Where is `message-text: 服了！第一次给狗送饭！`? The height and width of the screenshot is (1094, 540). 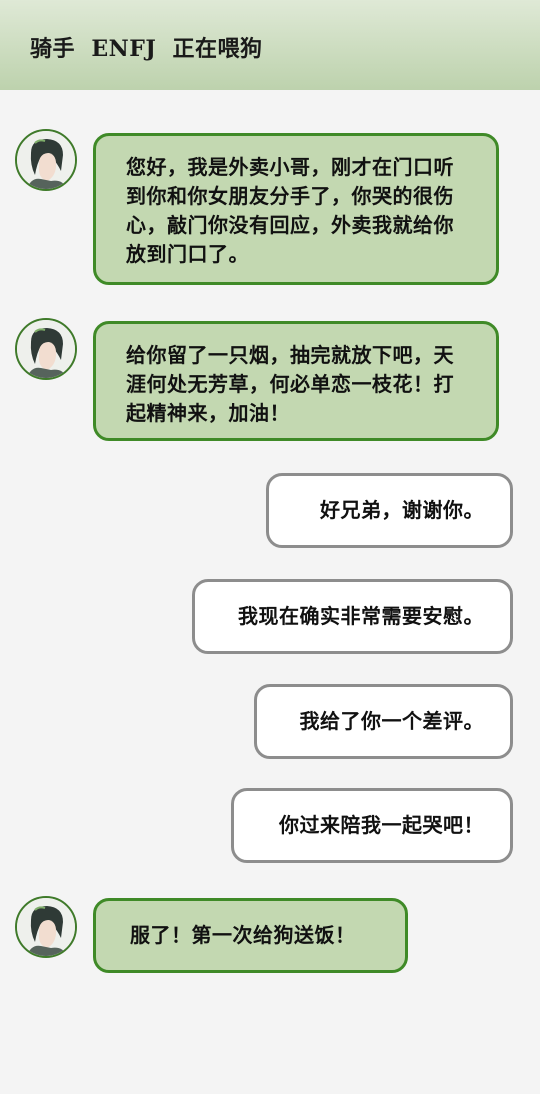 message-text: 服了！第一次给狗送饭！ is located at coordinates (243, 935).